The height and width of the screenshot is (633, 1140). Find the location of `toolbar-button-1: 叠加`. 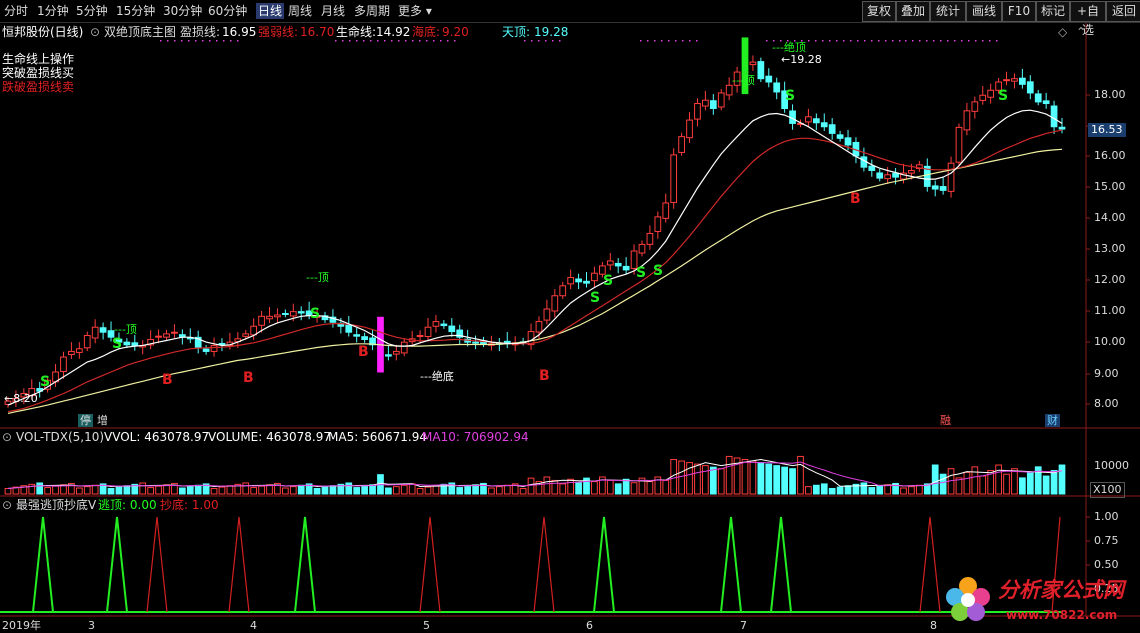

toolbar-button-1: 叠加 is located at coordinates (913, 11).